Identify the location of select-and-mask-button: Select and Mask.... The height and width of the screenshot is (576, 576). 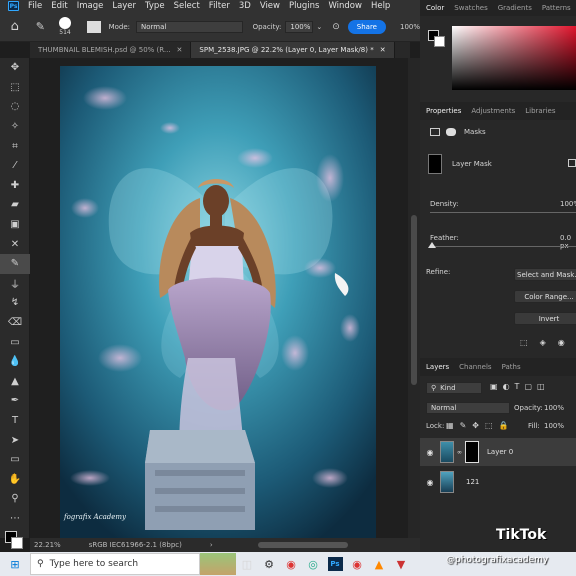
(545, 274).